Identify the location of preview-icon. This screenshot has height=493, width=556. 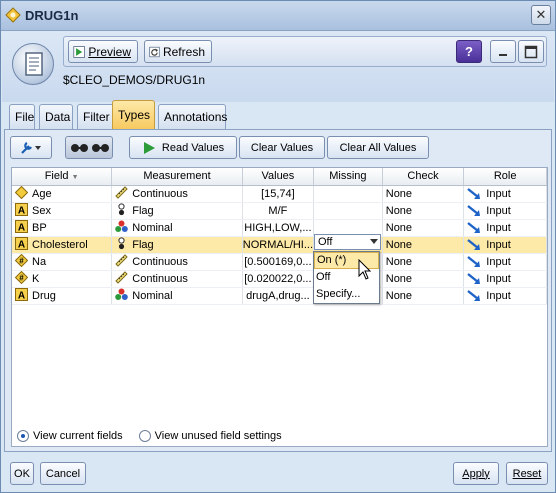
(79, 51).